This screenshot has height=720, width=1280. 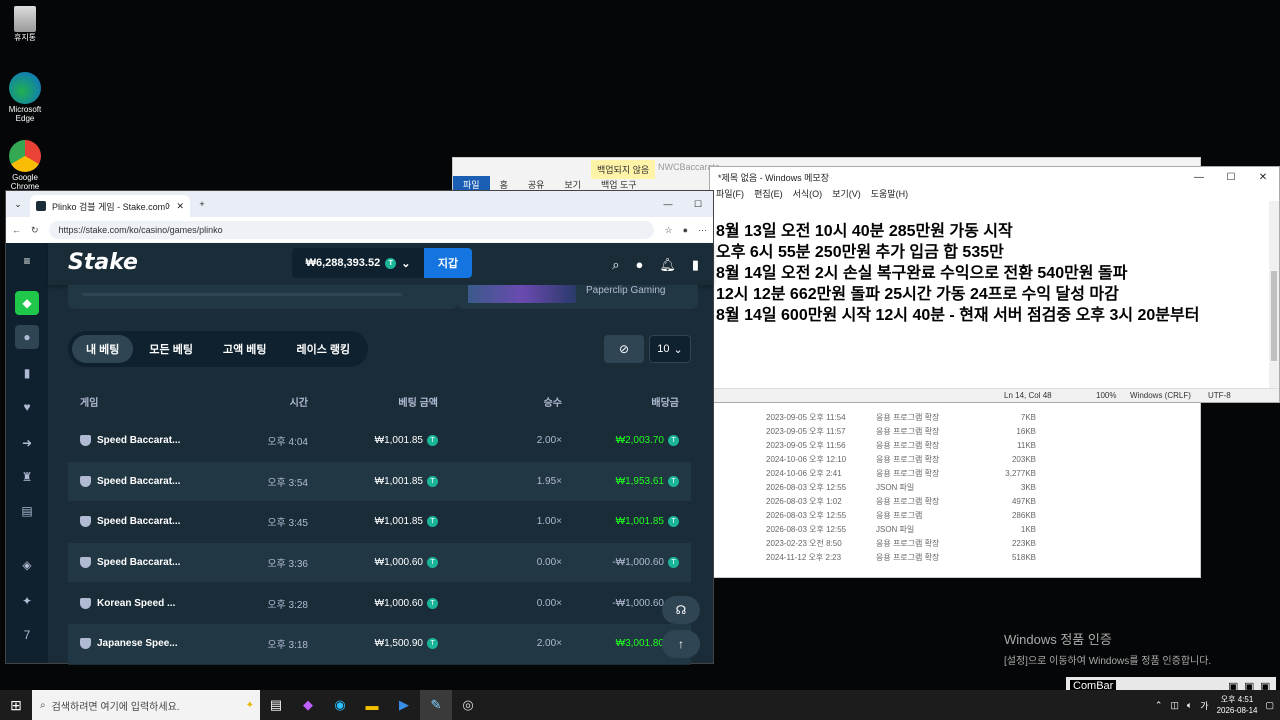 What do you see at coordinates (27, 407) in the screenshot?
I see `favorites-icon: ♥` at bounding box center [27, 407].